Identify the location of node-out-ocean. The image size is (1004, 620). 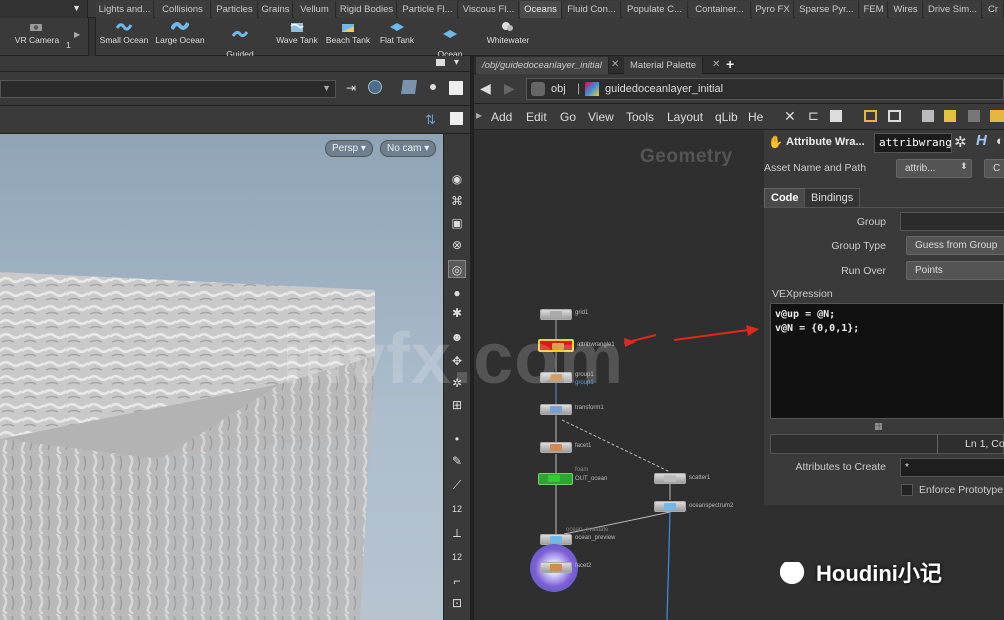
(555, 479).